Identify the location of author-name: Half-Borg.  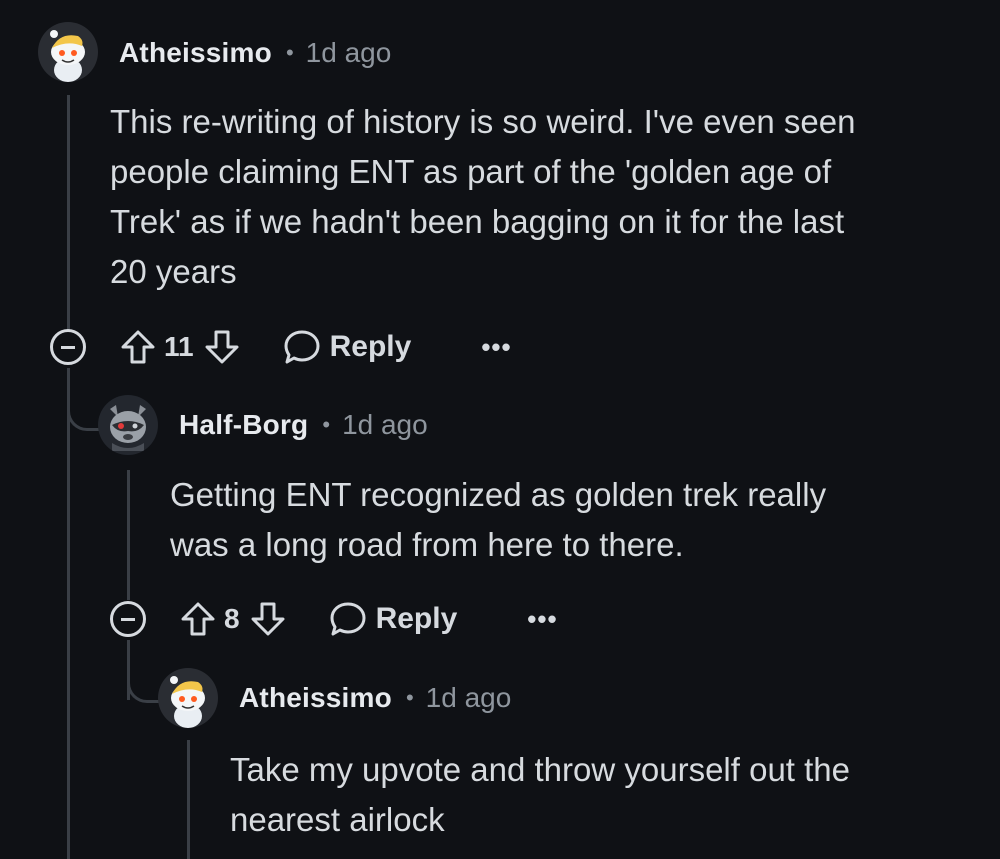
(243, 425).